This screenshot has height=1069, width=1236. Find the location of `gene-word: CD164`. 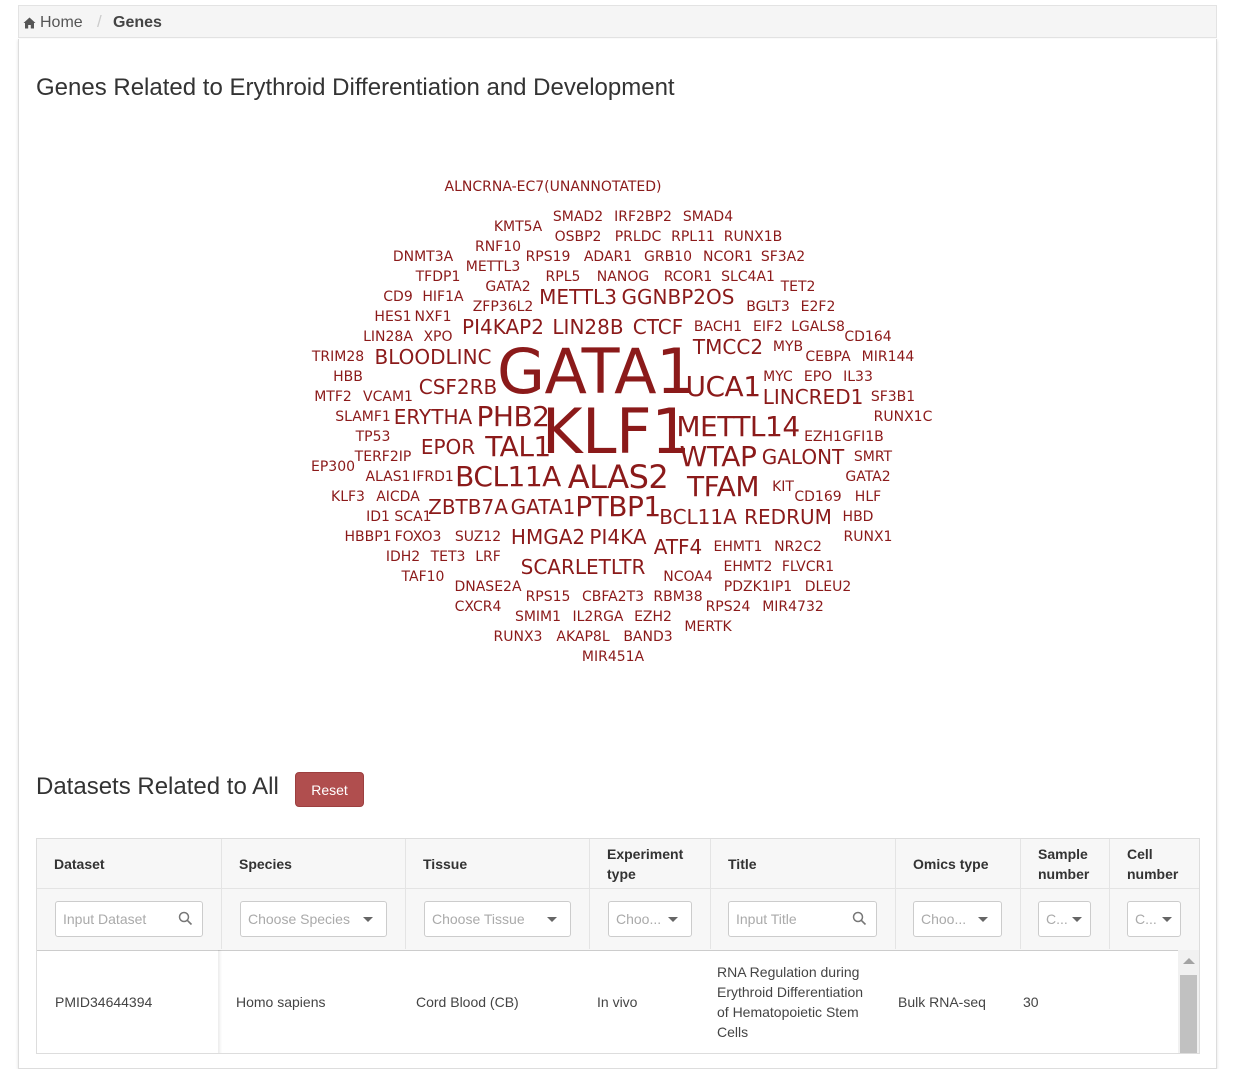

gene-word: CD164 is located at coordinates (867, 337).